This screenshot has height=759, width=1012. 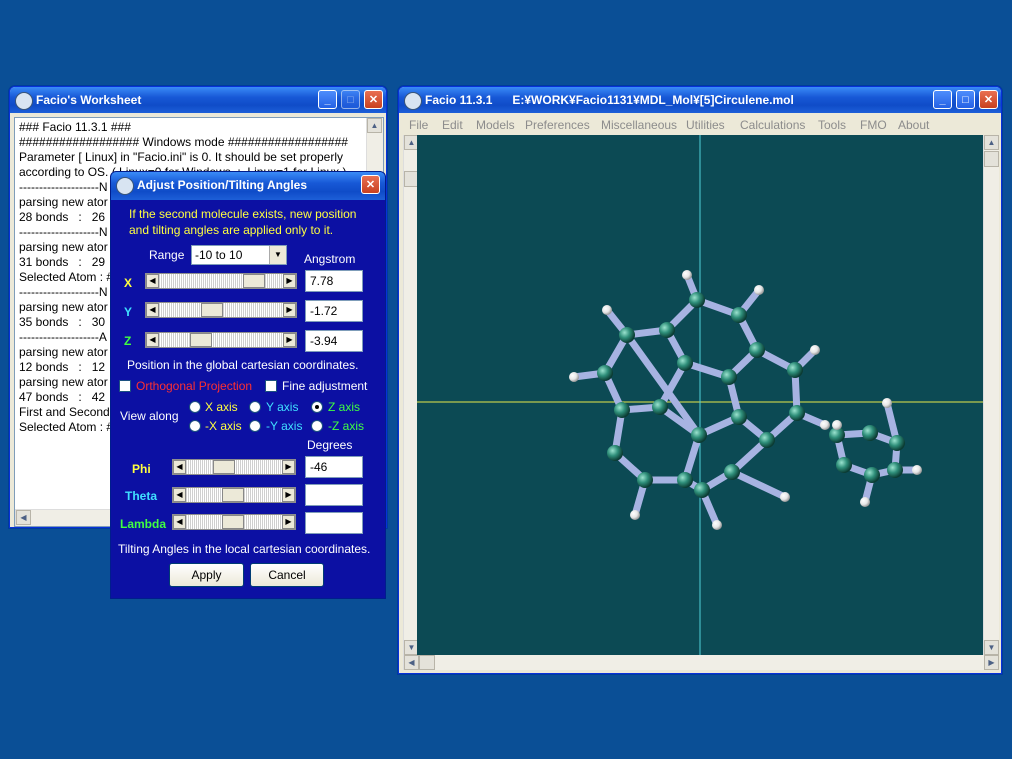 I want to click on x-slider: ◀ ▶, so click(x=221, y=281).